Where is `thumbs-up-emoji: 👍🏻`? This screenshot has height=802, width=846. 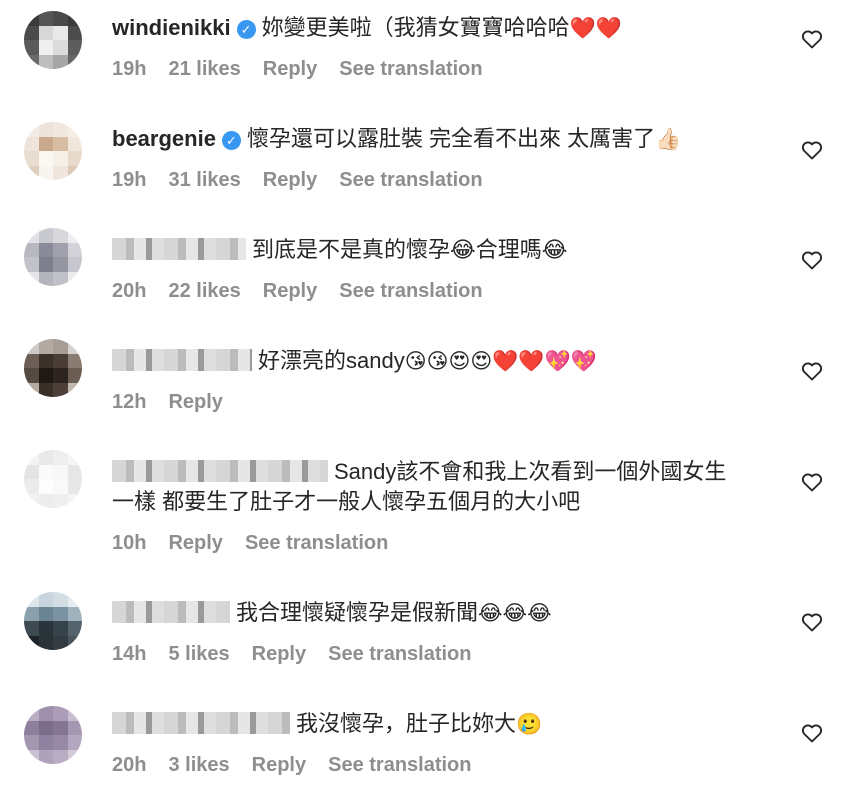
thumbs-up-emoji: 👍🏻 is located at coordinates (668, 139).